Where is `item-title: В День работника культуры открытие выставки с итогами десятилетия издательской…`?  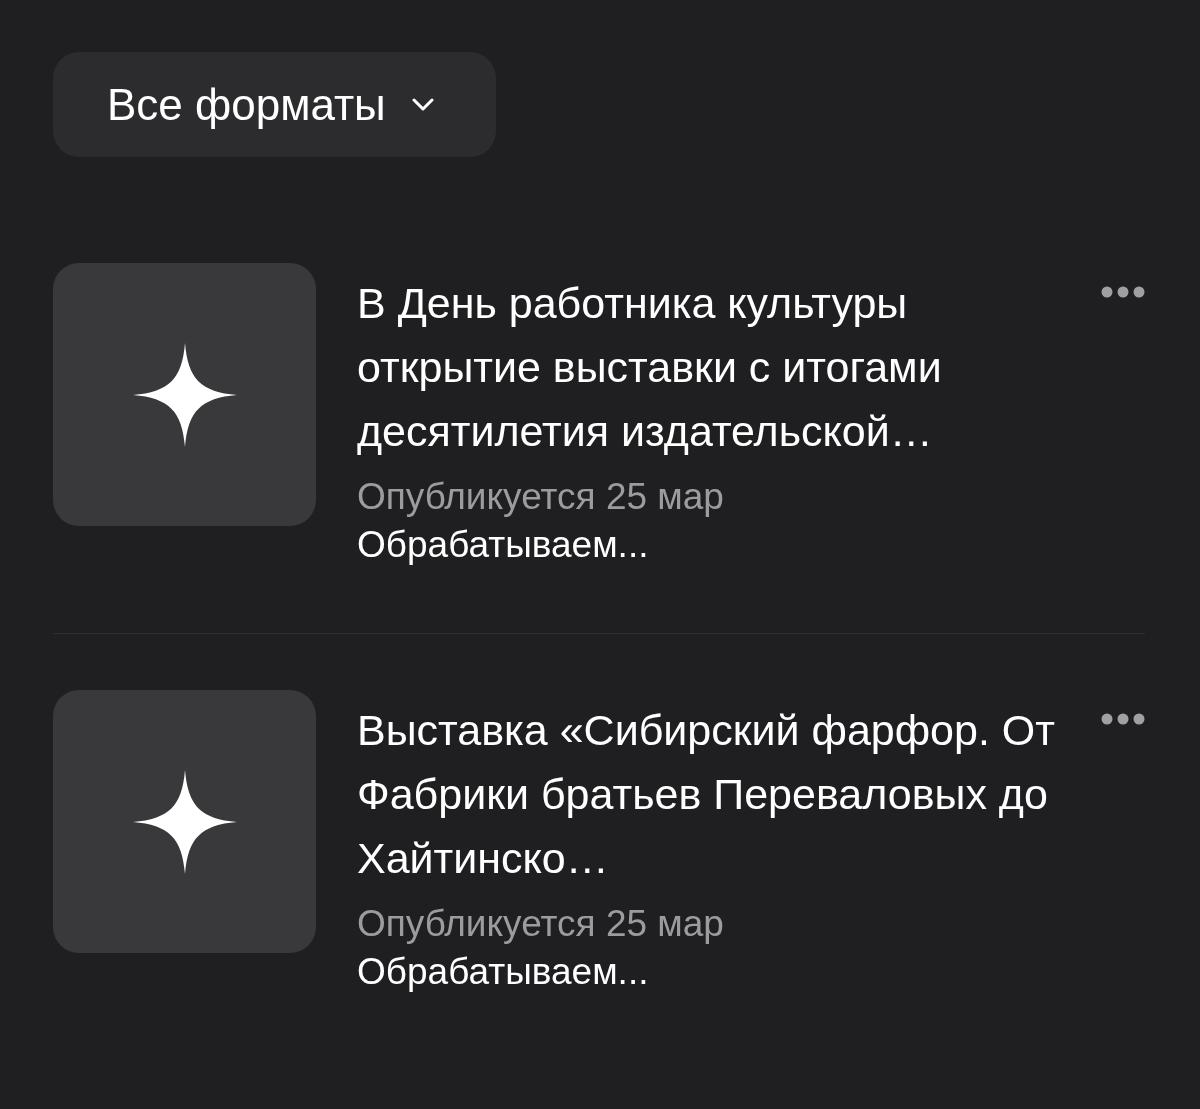 item-title: В День работника культуры открытие выставки с итогами десятилетия издательской… is located at coordinates (727, 367).